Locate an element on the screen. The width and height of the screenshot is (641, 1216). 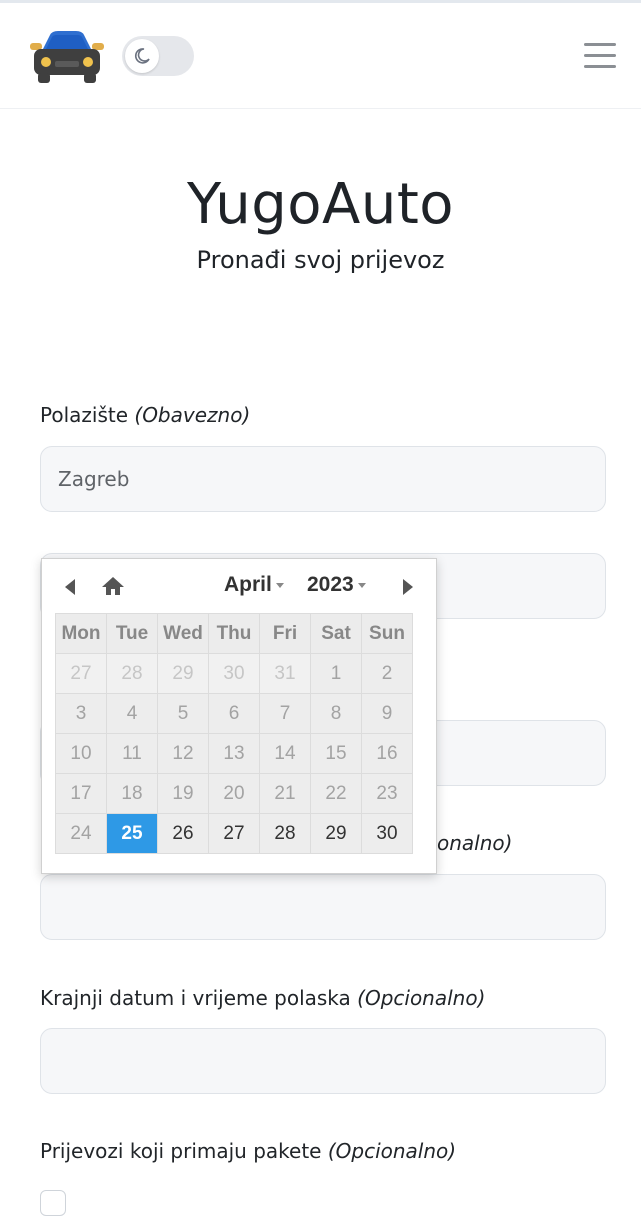
calendar-day: 17 is located at coordinates (81, 793).